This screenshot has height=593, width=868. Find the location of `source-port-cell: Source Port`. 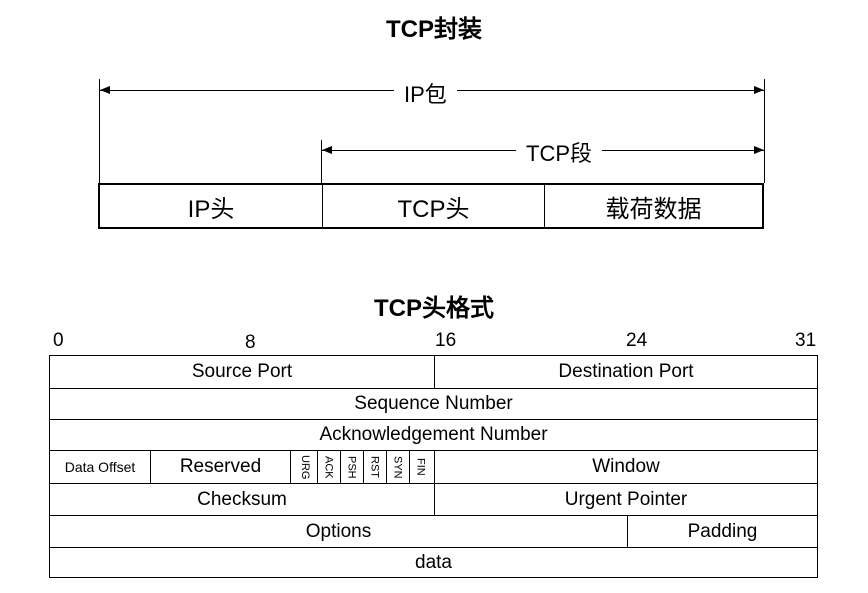

source-port-cell: Source Port is located at coordinates (242, 371).